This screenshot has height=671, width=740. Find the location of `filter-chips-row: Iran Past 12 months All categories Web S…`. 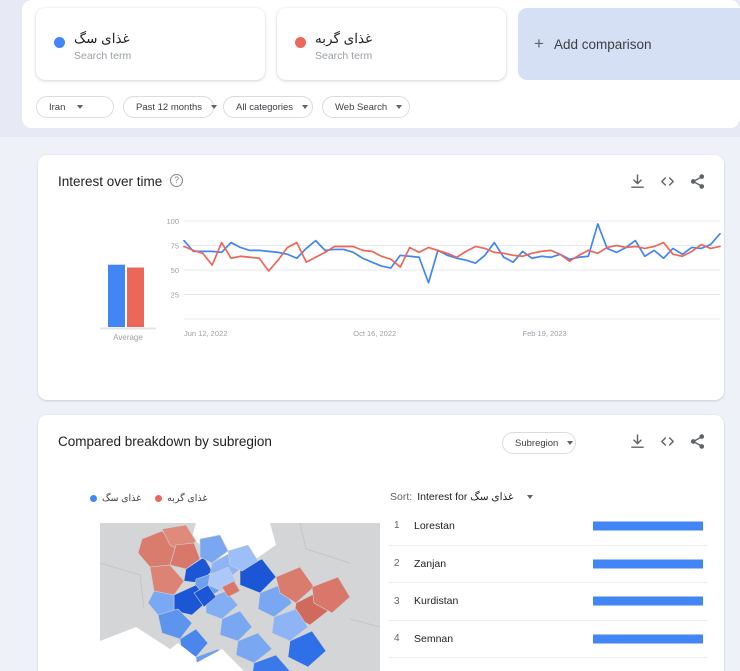

filter-chips-row: Iran Past 12 months All categories Web S… is located at coordinates (223, 107).